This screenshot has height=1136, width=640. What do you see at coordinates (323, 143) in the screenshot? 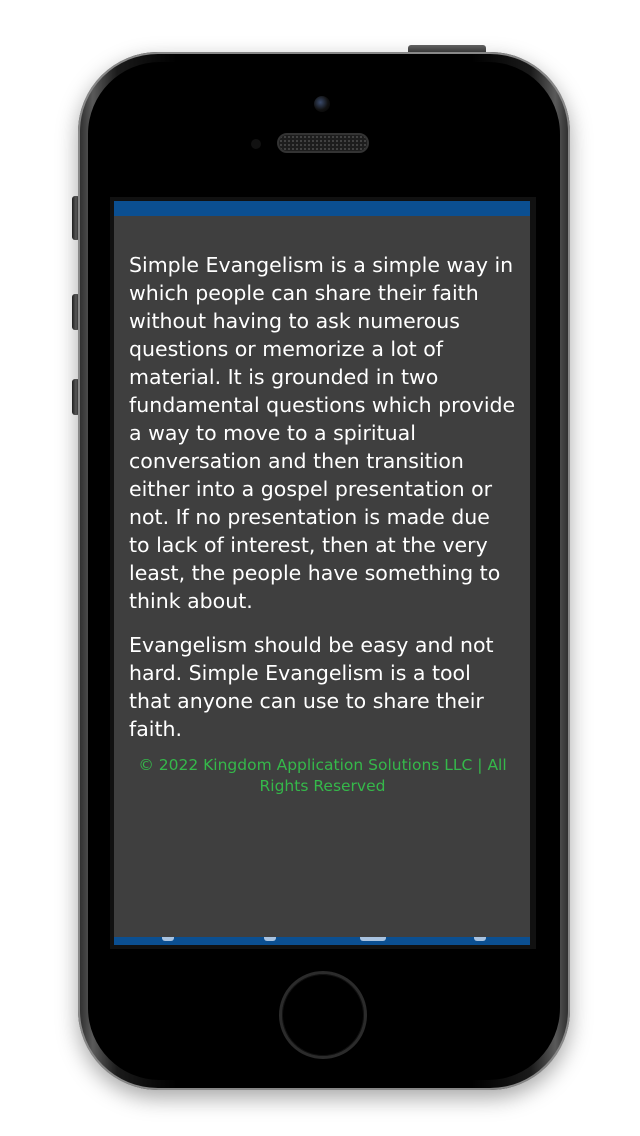
I see `speaker-grille-icon` at bounding box center [323, 143].